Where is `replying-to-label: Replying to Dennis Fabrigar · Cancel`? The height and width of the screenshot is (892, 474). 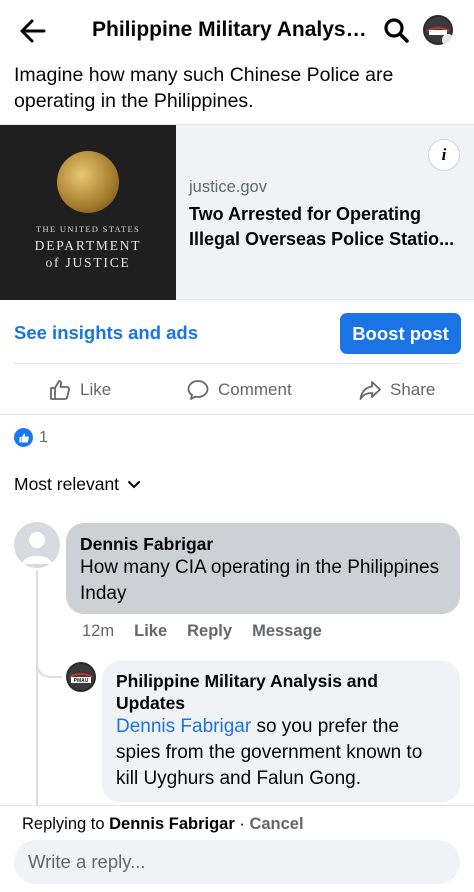 replying-to-label: Replying to Dennis Fabrigar · Cancel is located at coordinates (163, 824).